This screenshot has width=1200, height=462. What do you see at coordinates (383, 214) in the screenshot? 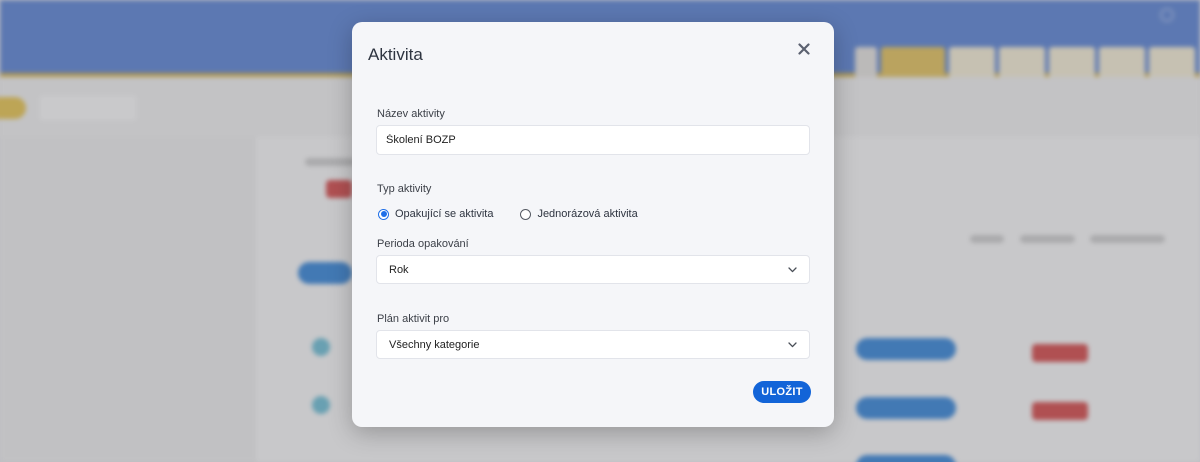
I see `radio-checked-icon` at bounding box center [383, 214].